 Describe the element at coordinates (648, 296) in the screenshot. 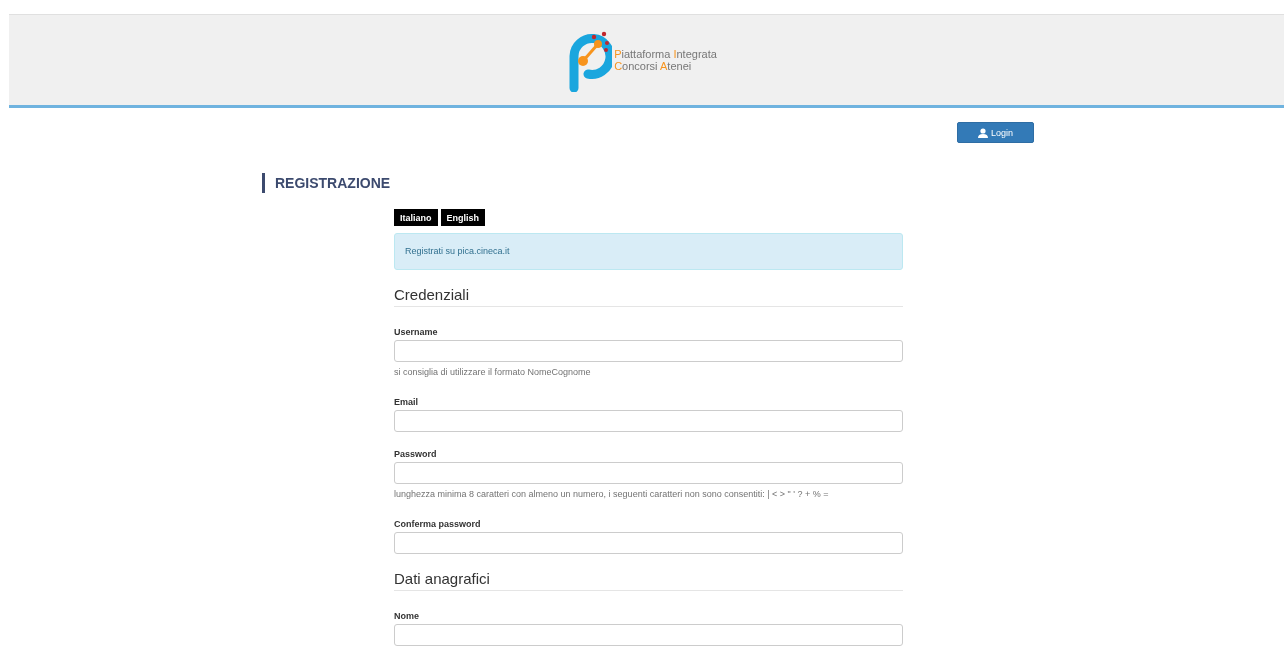

I see `section-title: Credenziali` at that location.